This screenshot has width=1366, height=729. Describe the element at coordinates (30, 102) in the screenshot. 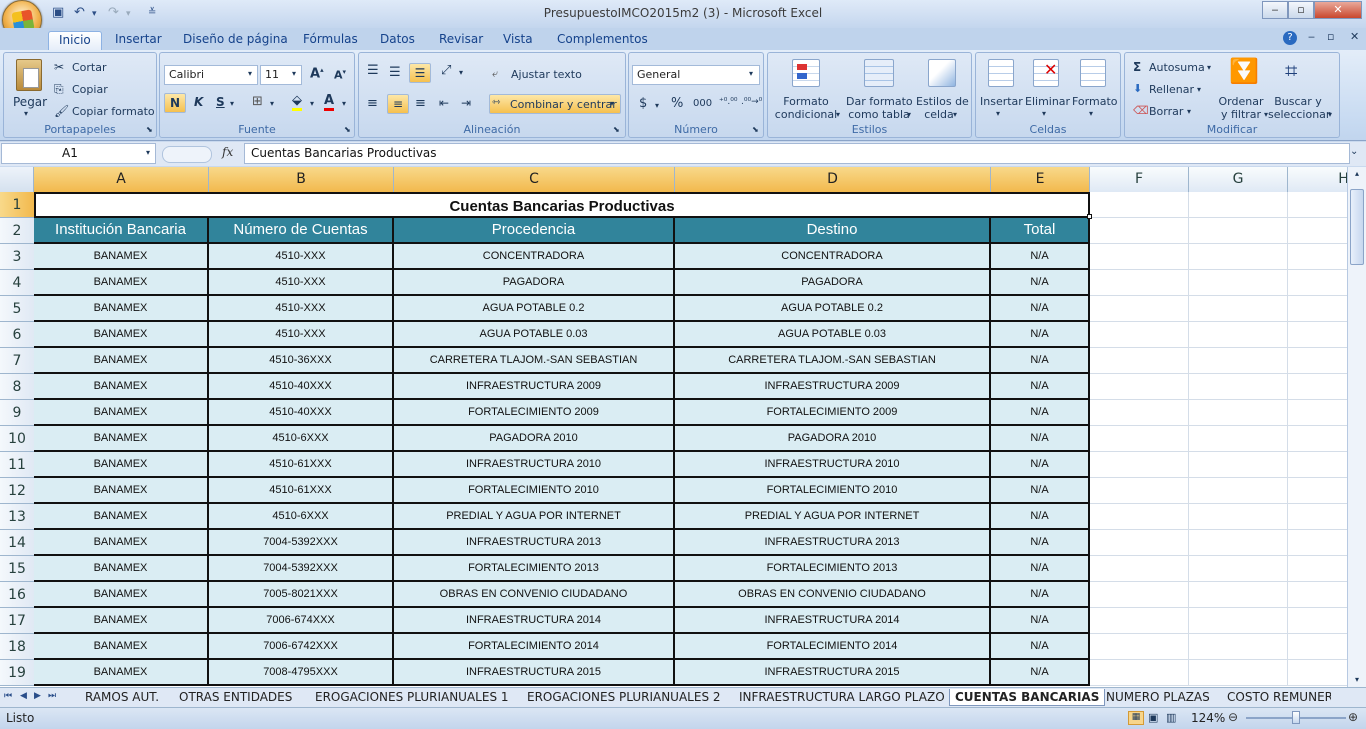

I see `paste-button: Pegar` at that location.